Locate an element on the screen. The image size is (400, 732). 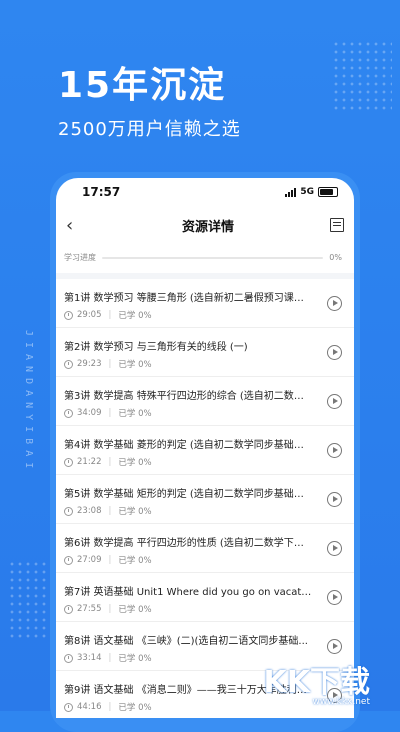
lesson-meta: 27:55 | 已学 0% is located at coordinates (108, 609).